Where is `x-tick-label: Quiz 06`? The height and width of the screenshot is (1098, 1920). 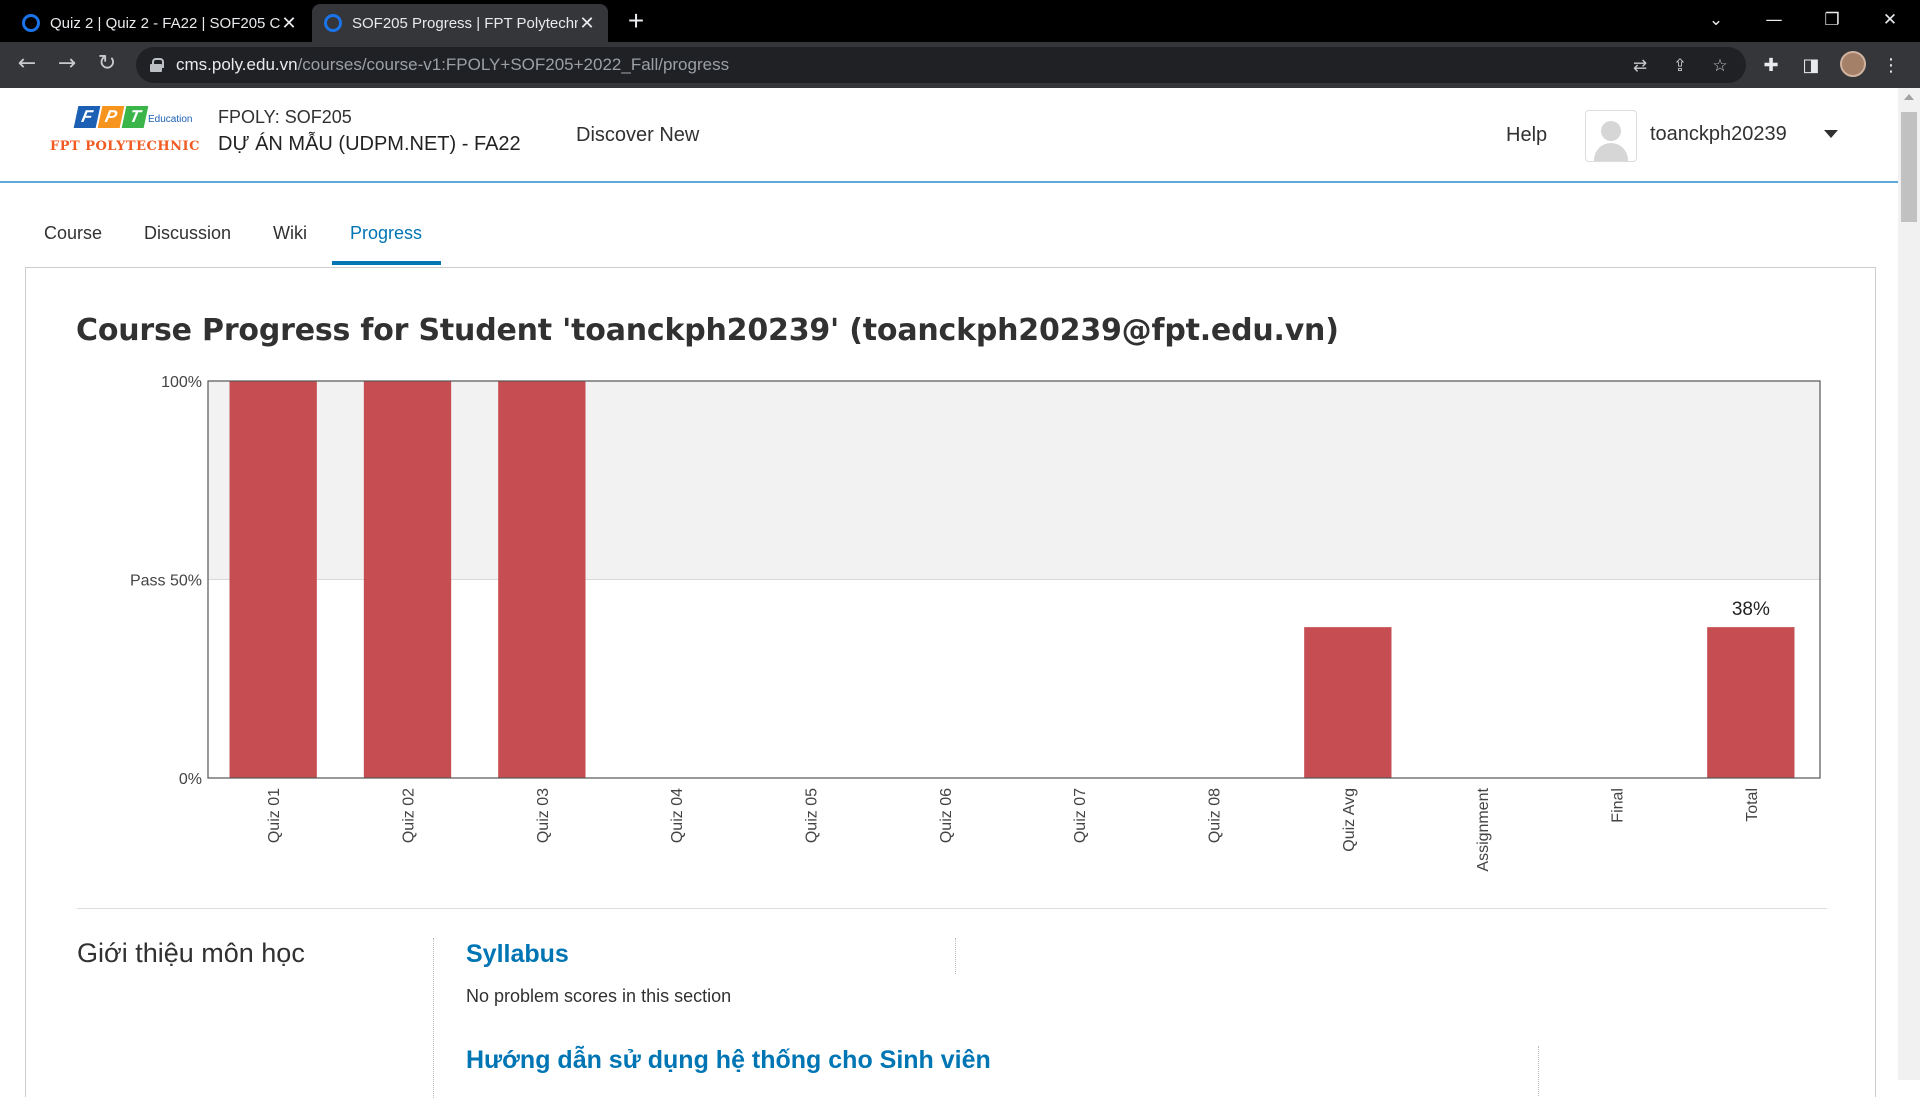
x-tick-label: Quiz 06 is located at coordinates (946, 815).